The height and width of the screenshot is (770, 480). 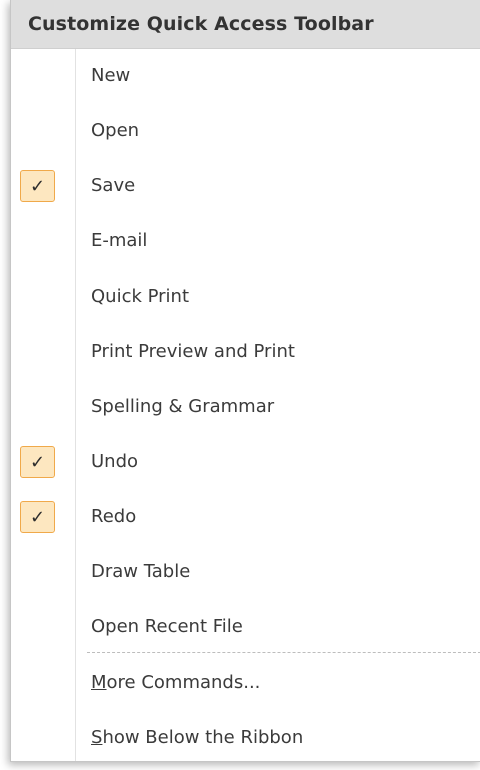 I want to click on menu-item-show-below-ribbon: Show Below the Ribbon, so click(x=245, y=737).